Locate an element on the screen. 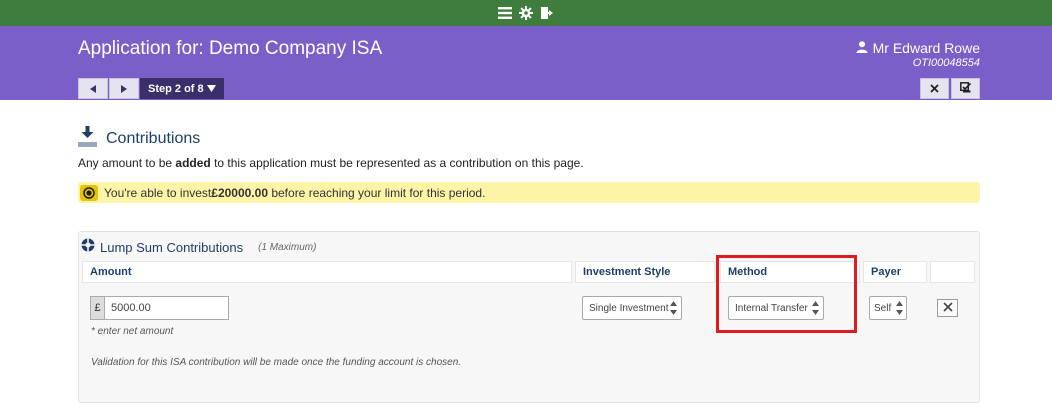 The width and height of the screenshot is (1052, 413). header-actions is located at coordinates (950, 88).